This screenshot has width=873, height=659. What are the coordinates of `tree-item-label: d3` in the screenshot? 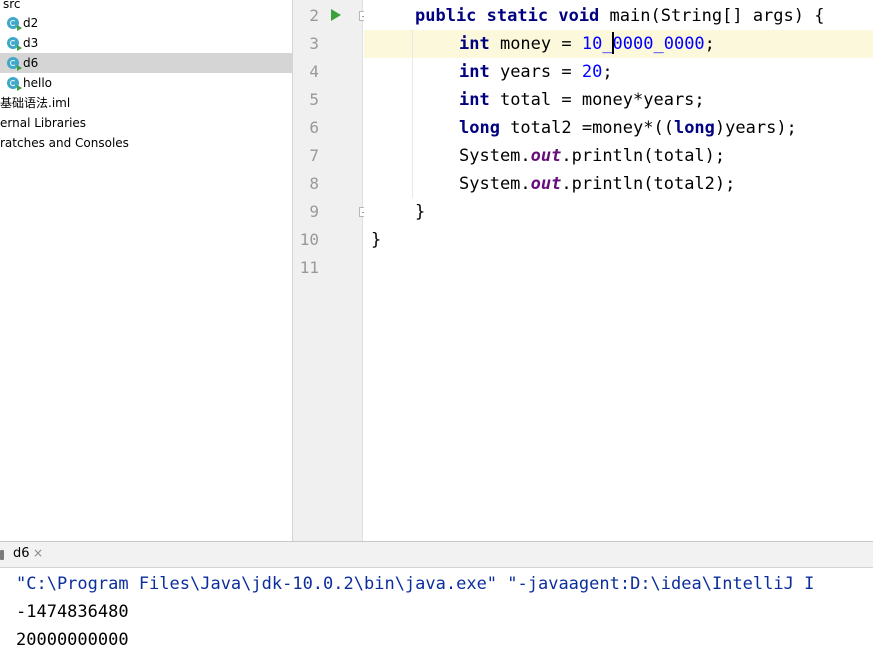 It's located at (31, 43).